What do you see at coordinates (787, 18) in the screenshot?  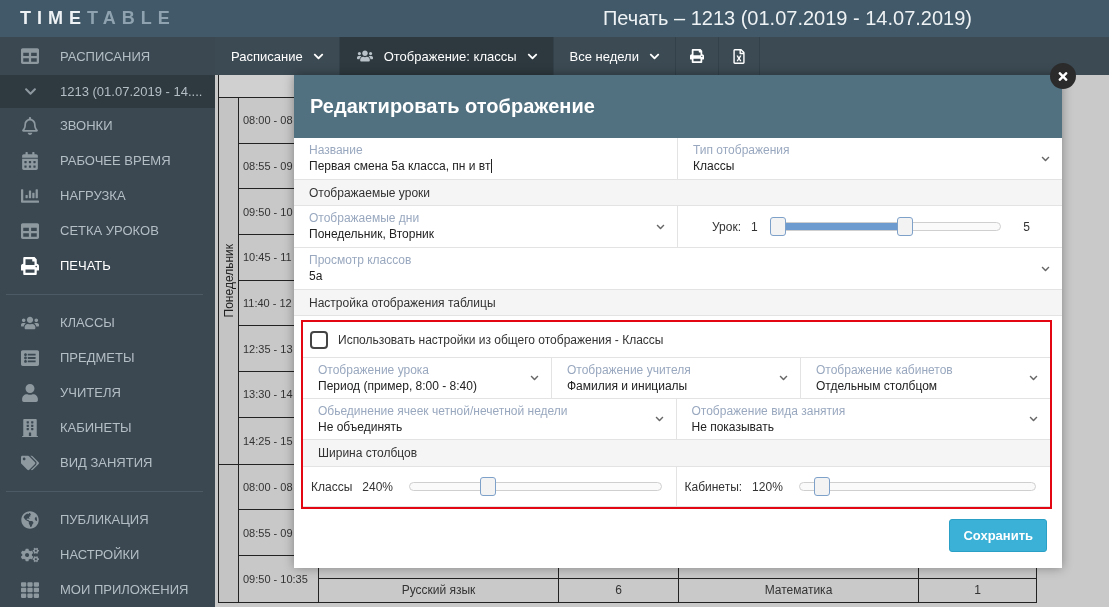 I see `page-title: Печать – 1213 (01.07.2019 - 14.07.2019)` at bounding box center [787, 18].